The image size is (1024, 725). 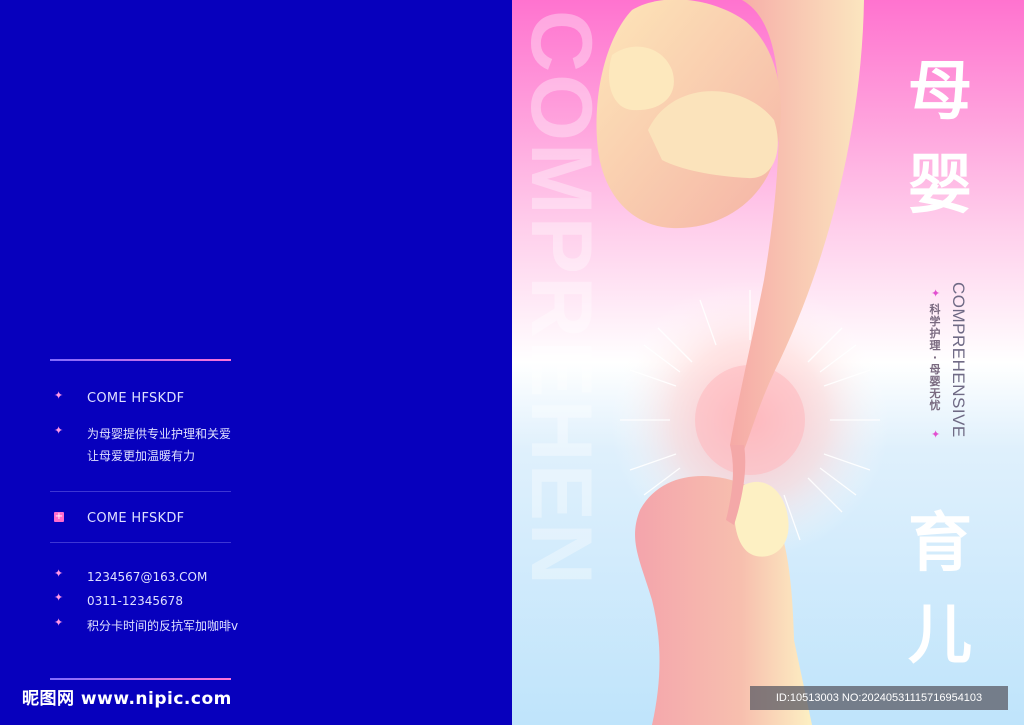 I want to click on title-char-ying: 婴, so click(x=940, y=185).